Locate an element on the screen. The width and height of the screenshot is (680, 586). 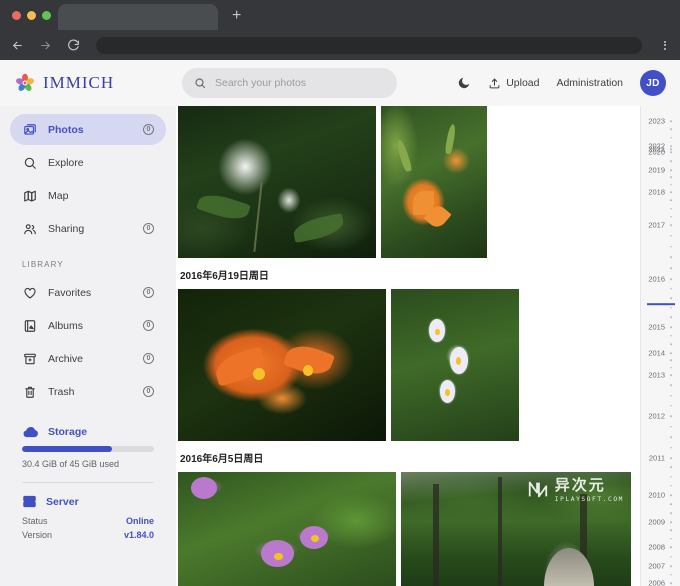
forward-arrow-icon is located at coordinates (45, 45).